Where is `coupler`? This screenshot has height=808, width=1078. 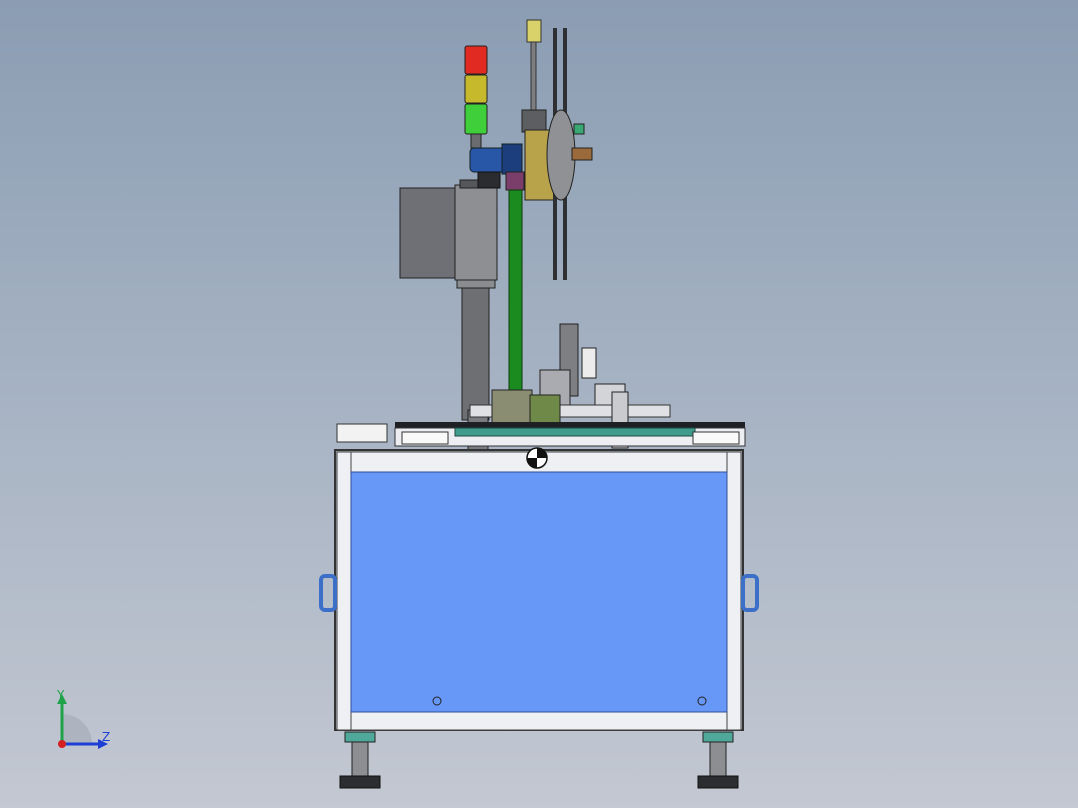
coupler is located at coordinates (515, 181).